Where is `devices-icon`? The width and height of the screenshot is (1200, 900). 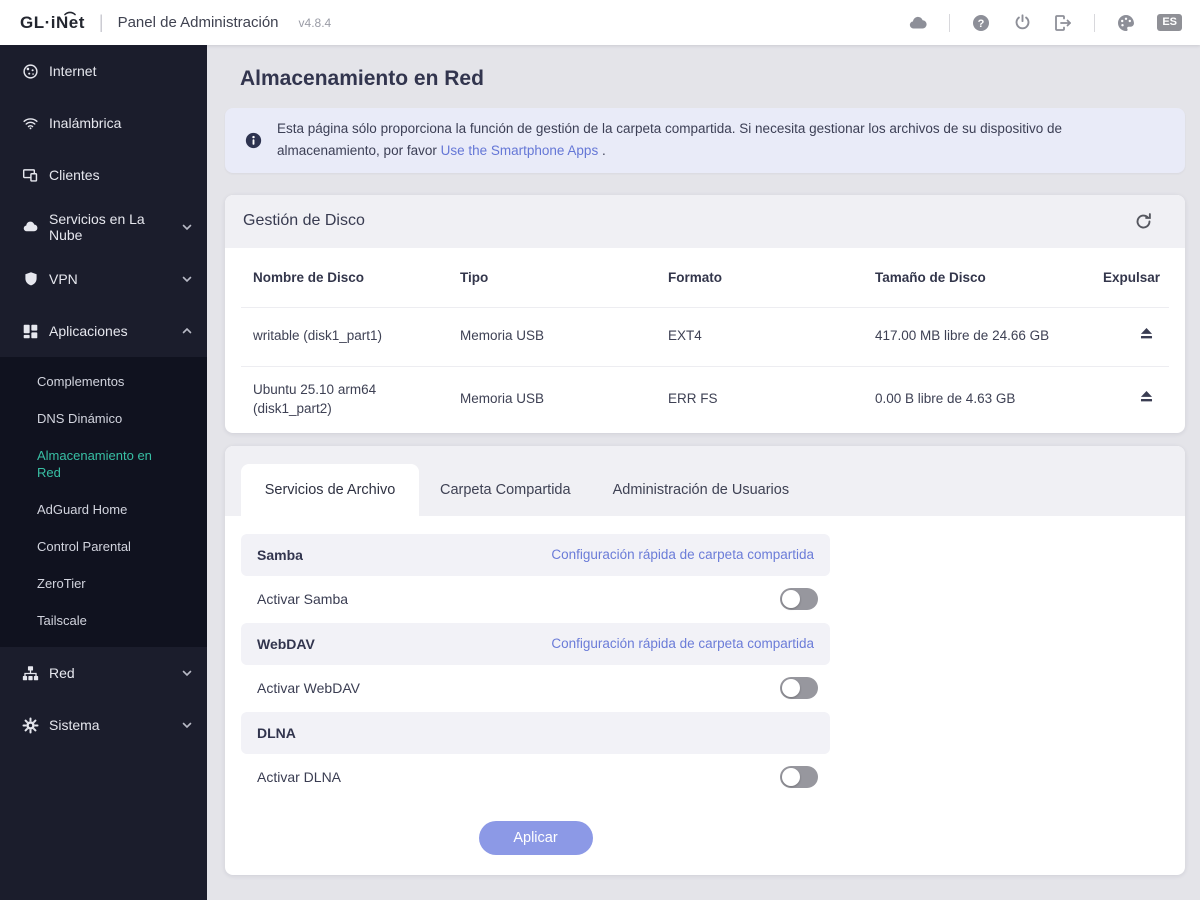
devices-icon is located at coordinates (30, 175).